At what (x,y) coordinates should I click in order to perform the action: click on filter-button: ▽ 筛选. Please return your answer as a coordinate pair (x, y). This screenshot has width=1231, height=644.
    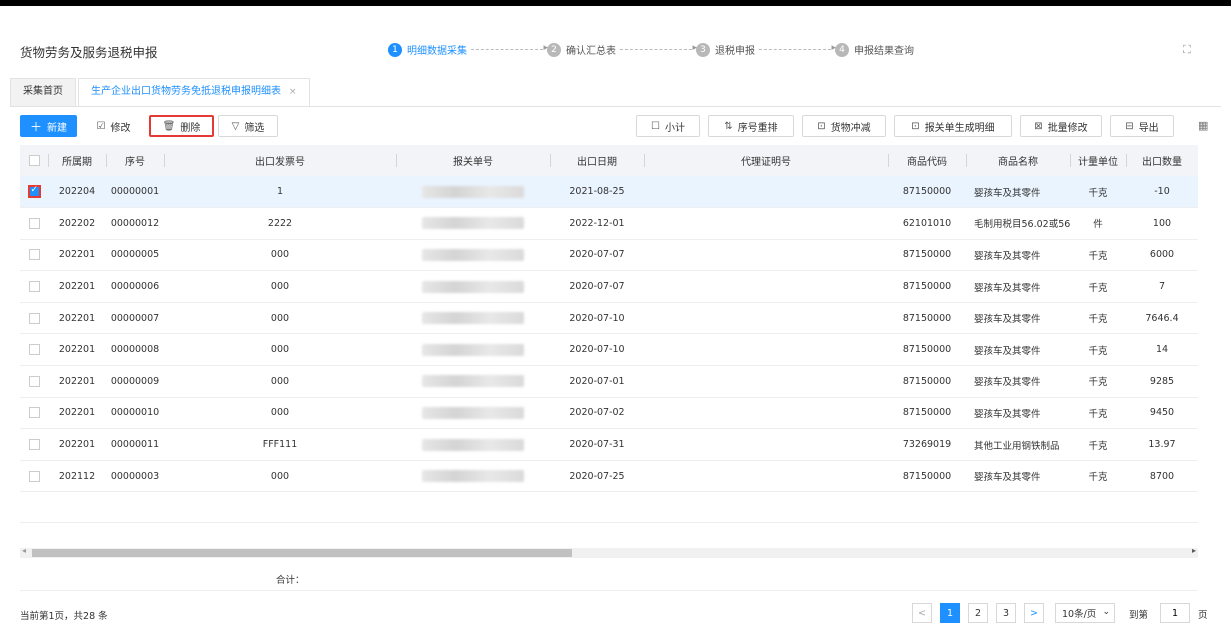
    Looking at the image, I should click on (248, 126).